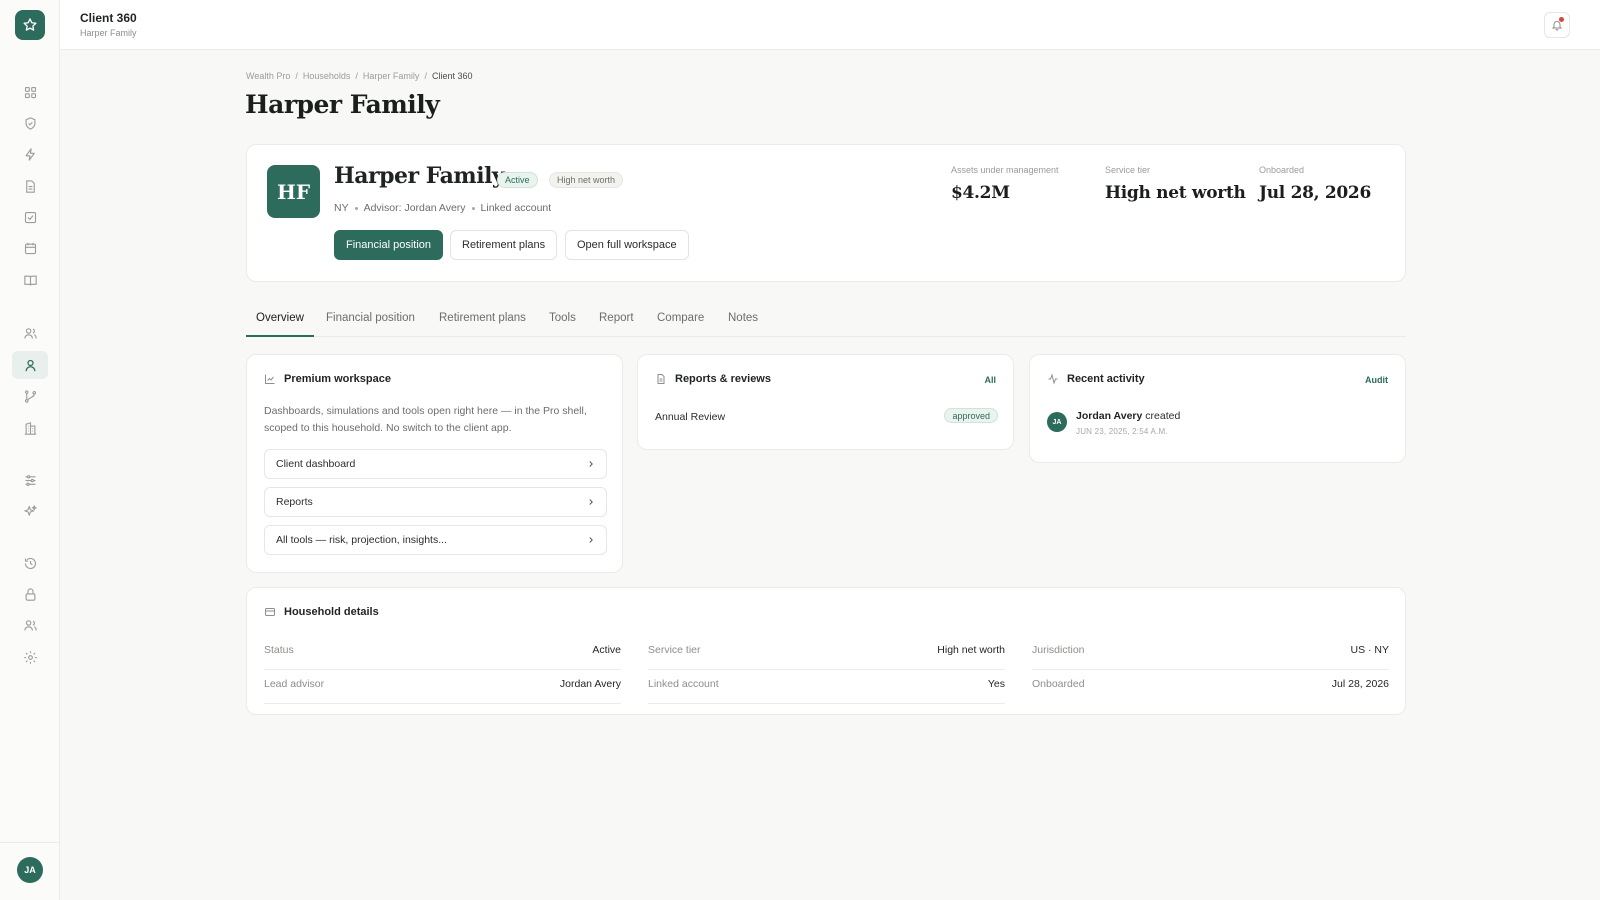 The width and height of the screenshot is (1600, 900). I want to click on branch-icon, so click(30, 396).